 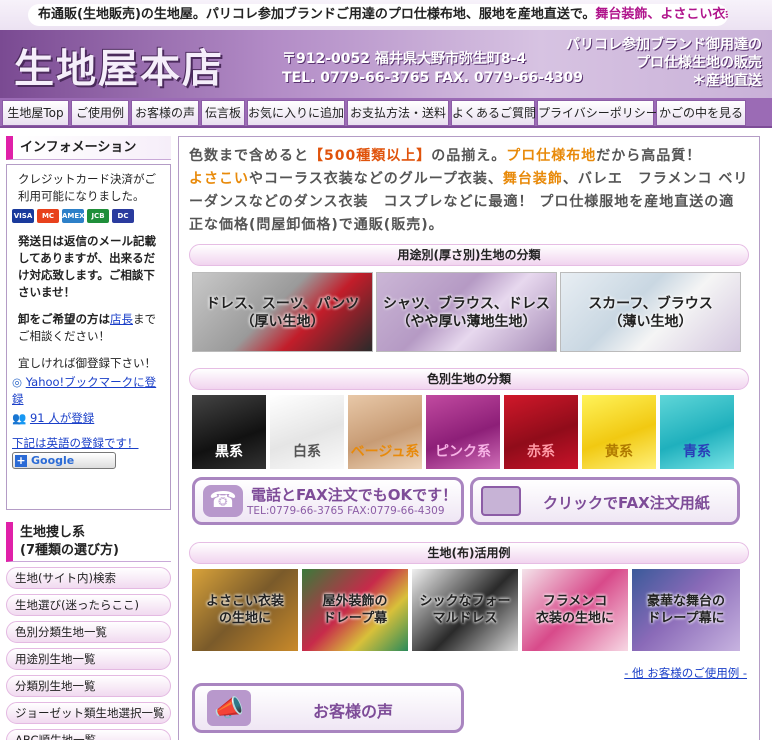 I want to click on users-row: 👥 91 人が登録, so click(x=88, y=418).